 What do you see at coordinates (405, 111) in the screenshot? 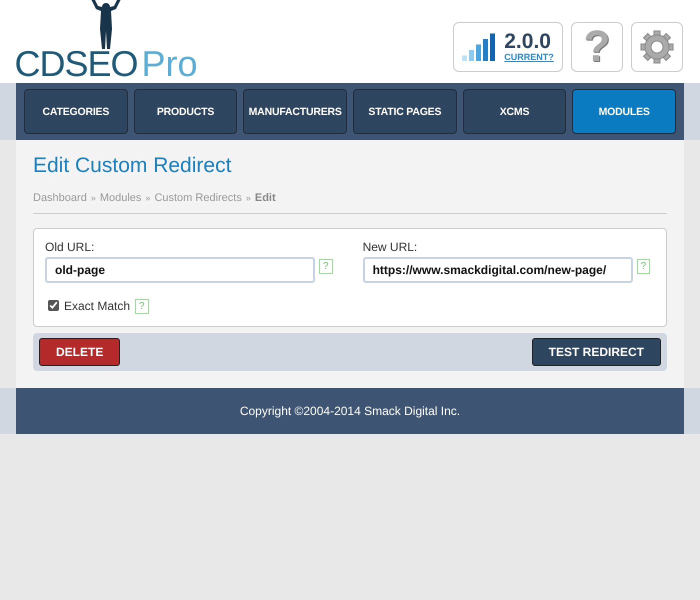
I see `nav-tab: STATIC PAGES` at bounding box center [405, 111].